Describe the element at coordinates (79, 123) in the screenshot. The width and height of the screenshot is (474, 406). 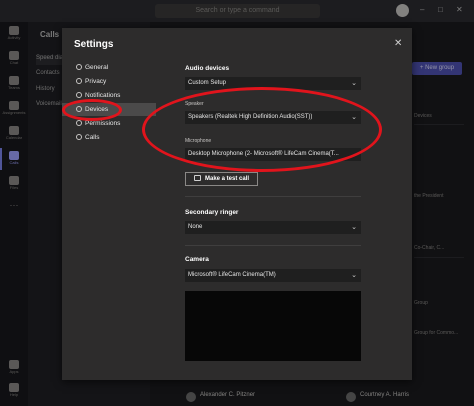
I see `shield-icon` at that location.